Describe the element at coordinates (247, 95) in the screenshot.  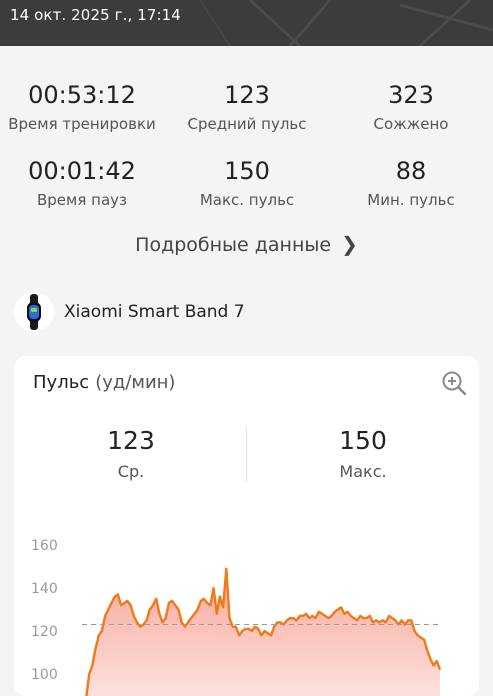
I see `stat-value: 123` at that location.